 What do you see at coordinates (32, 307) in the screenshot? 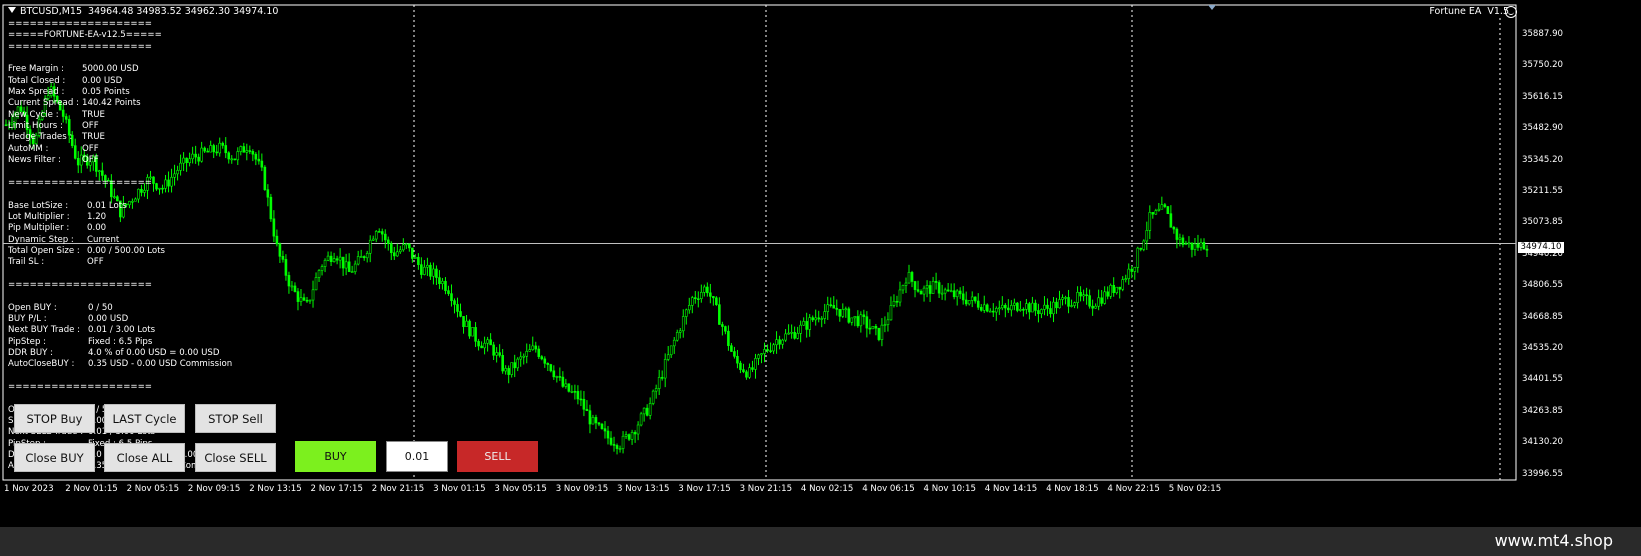
I see `info-key: Open BUY :` at bounding box center [32, 307].